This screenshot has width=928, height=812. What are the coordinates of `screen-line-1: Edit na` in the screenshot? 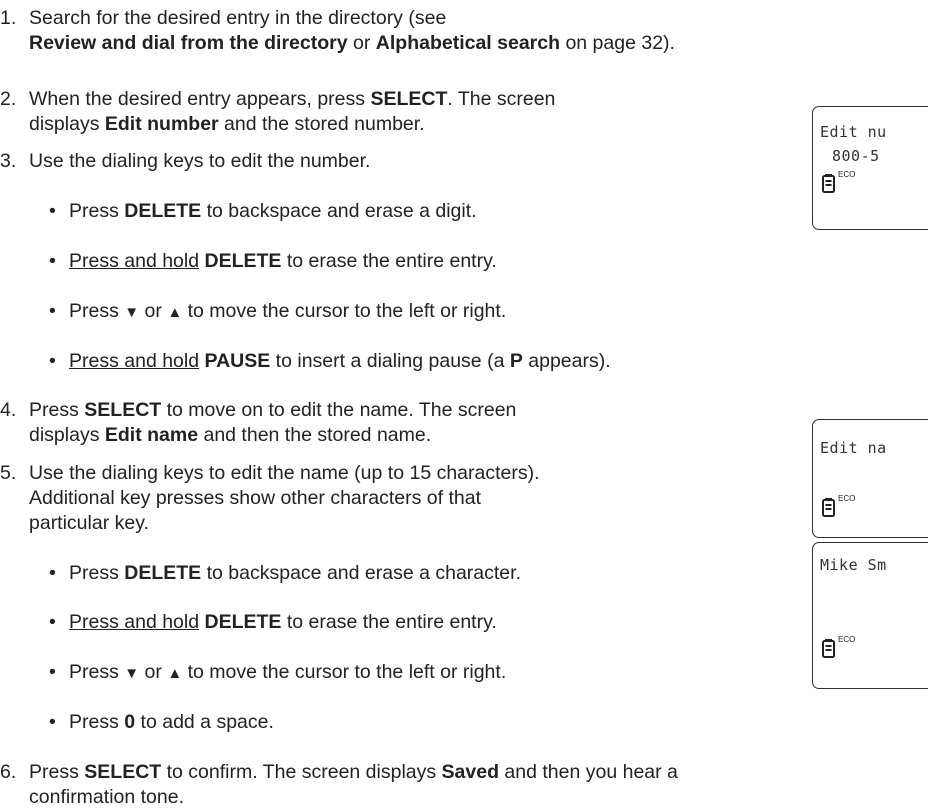 It's located at (853, 448).